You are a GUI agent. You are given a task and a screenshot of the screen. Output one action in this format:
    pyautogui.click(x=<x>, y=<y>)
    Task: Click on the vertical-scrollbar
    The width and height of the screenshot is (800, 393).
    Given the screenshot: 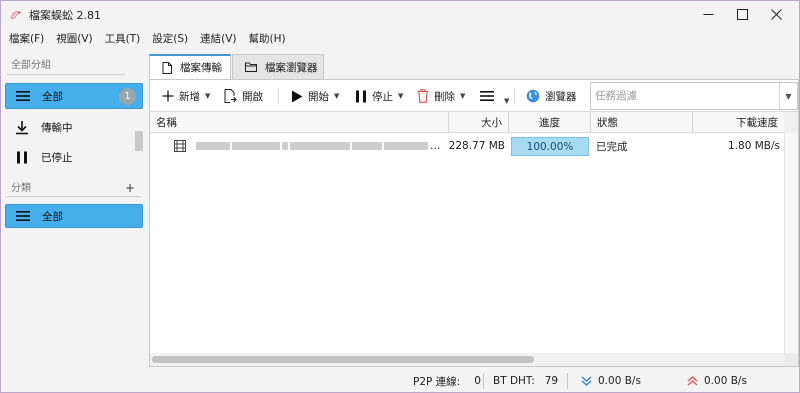 What is the action you would take?
    pyautogui.click(x=791, y=243)
    